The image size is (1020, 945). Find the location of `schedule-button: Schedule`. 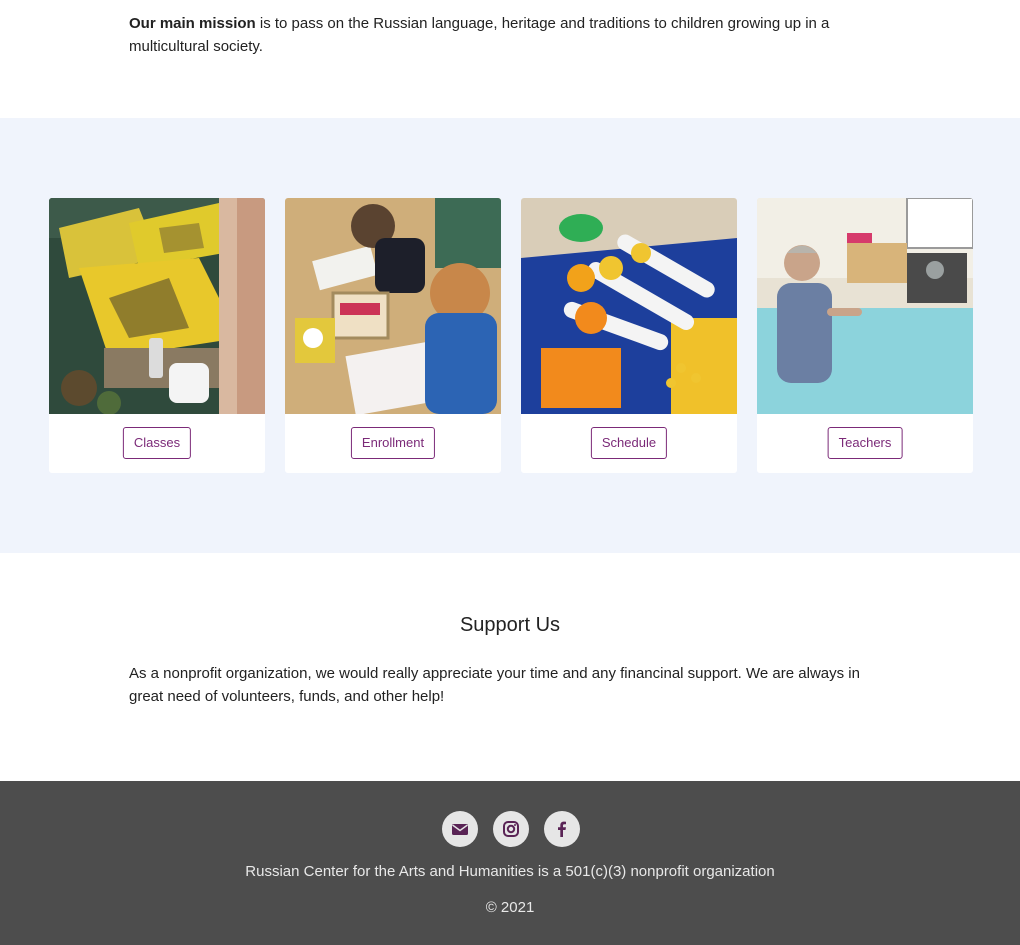

schedule-button: Schedule is located at coordinates (629, 443).